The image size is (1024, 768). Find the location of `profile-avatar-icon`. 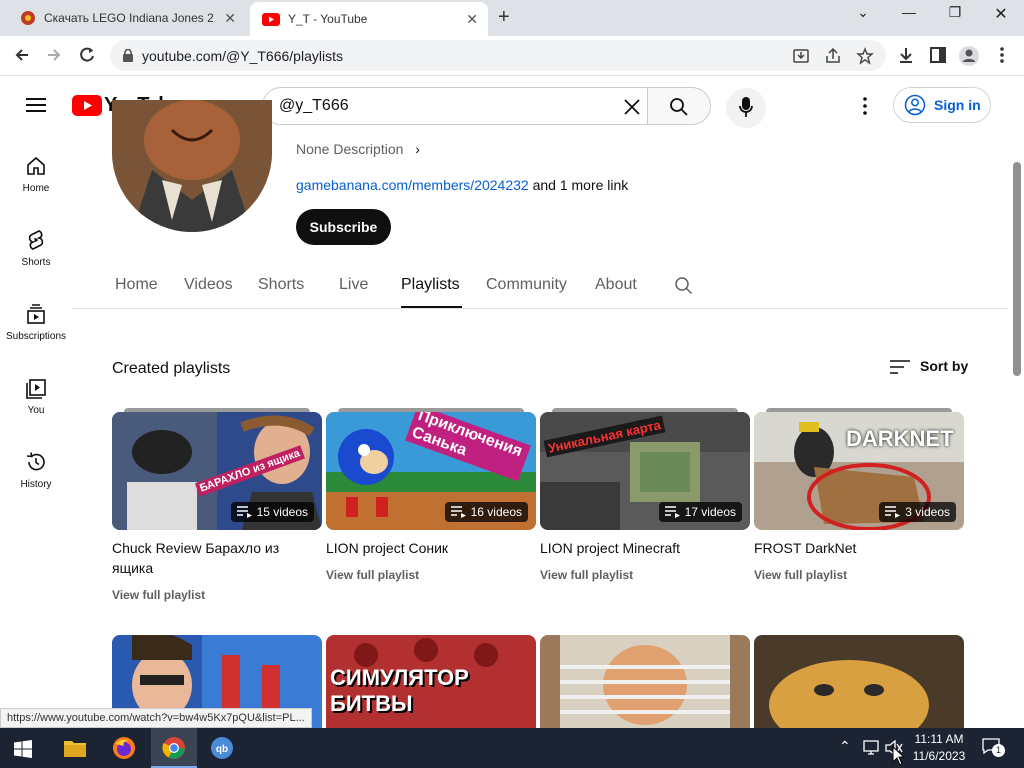

profile-avatar-icon is located at coordinates (969, 56).